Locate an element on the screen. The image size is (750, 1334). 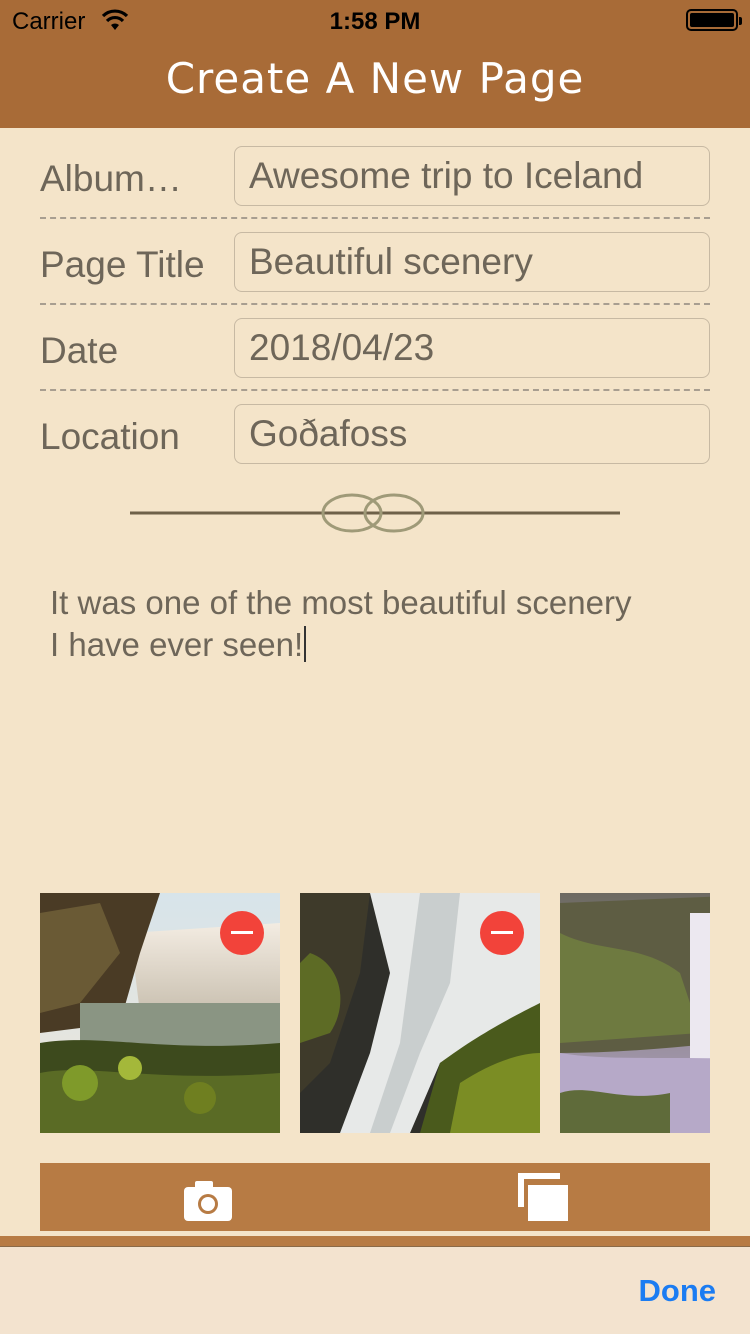
photo-library-icon is located at coordinates (543, 1197).